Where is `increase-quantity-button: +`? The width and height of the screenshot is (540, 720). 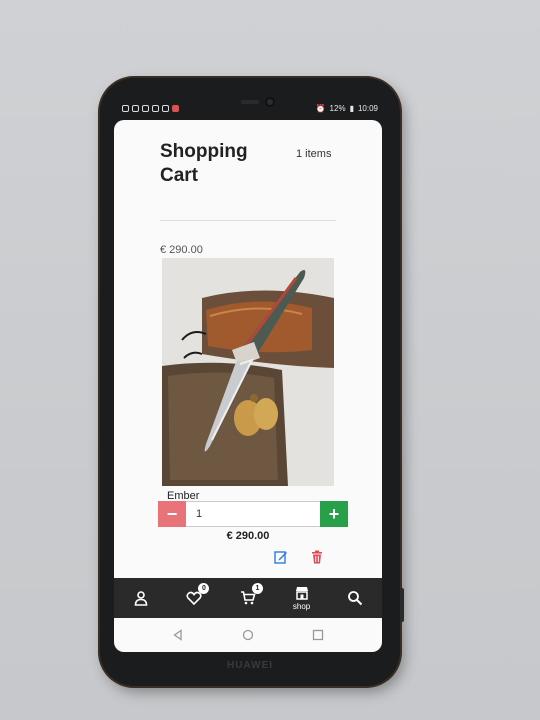
increase-quantity-button: + is located at coordinates (334, 514).